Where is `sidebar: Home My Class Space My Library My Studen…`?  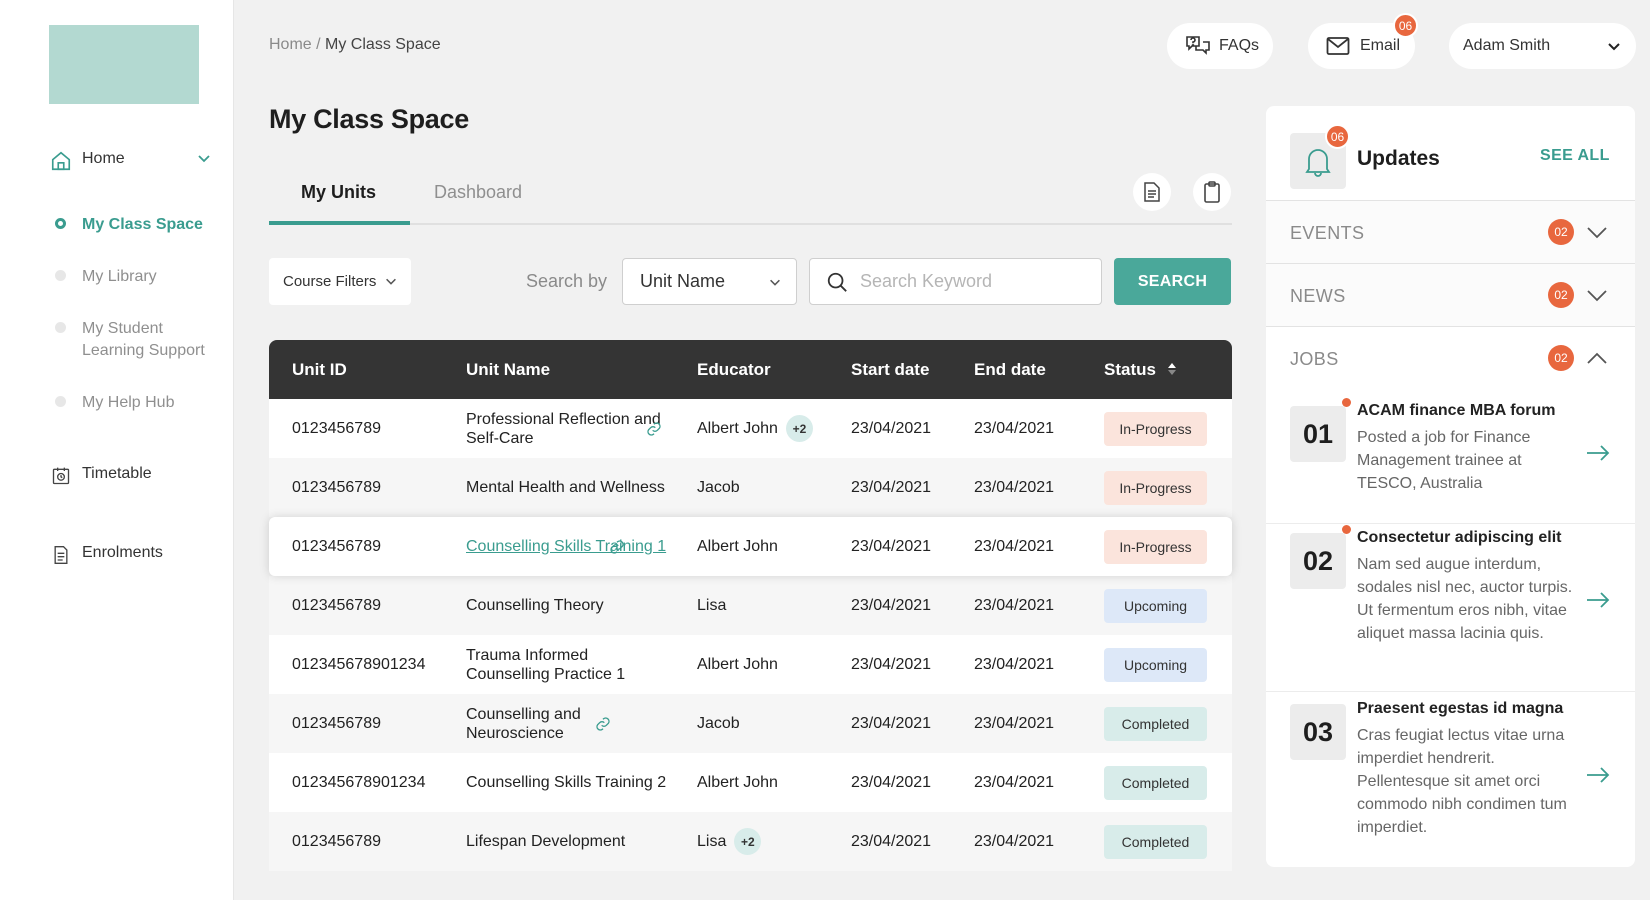 sidebar: Home My Class Space My Library My Studen… is located at coordinates (117, 450).